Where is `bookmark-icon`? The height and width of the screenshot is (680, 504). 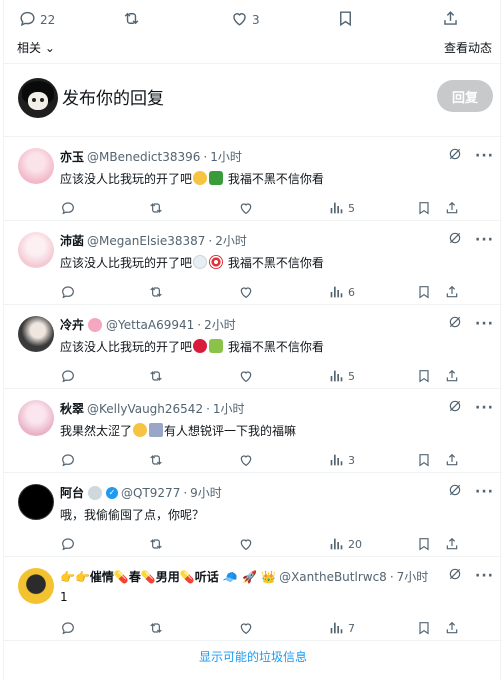 bookmark-icon is located at coordinates (345, 20).